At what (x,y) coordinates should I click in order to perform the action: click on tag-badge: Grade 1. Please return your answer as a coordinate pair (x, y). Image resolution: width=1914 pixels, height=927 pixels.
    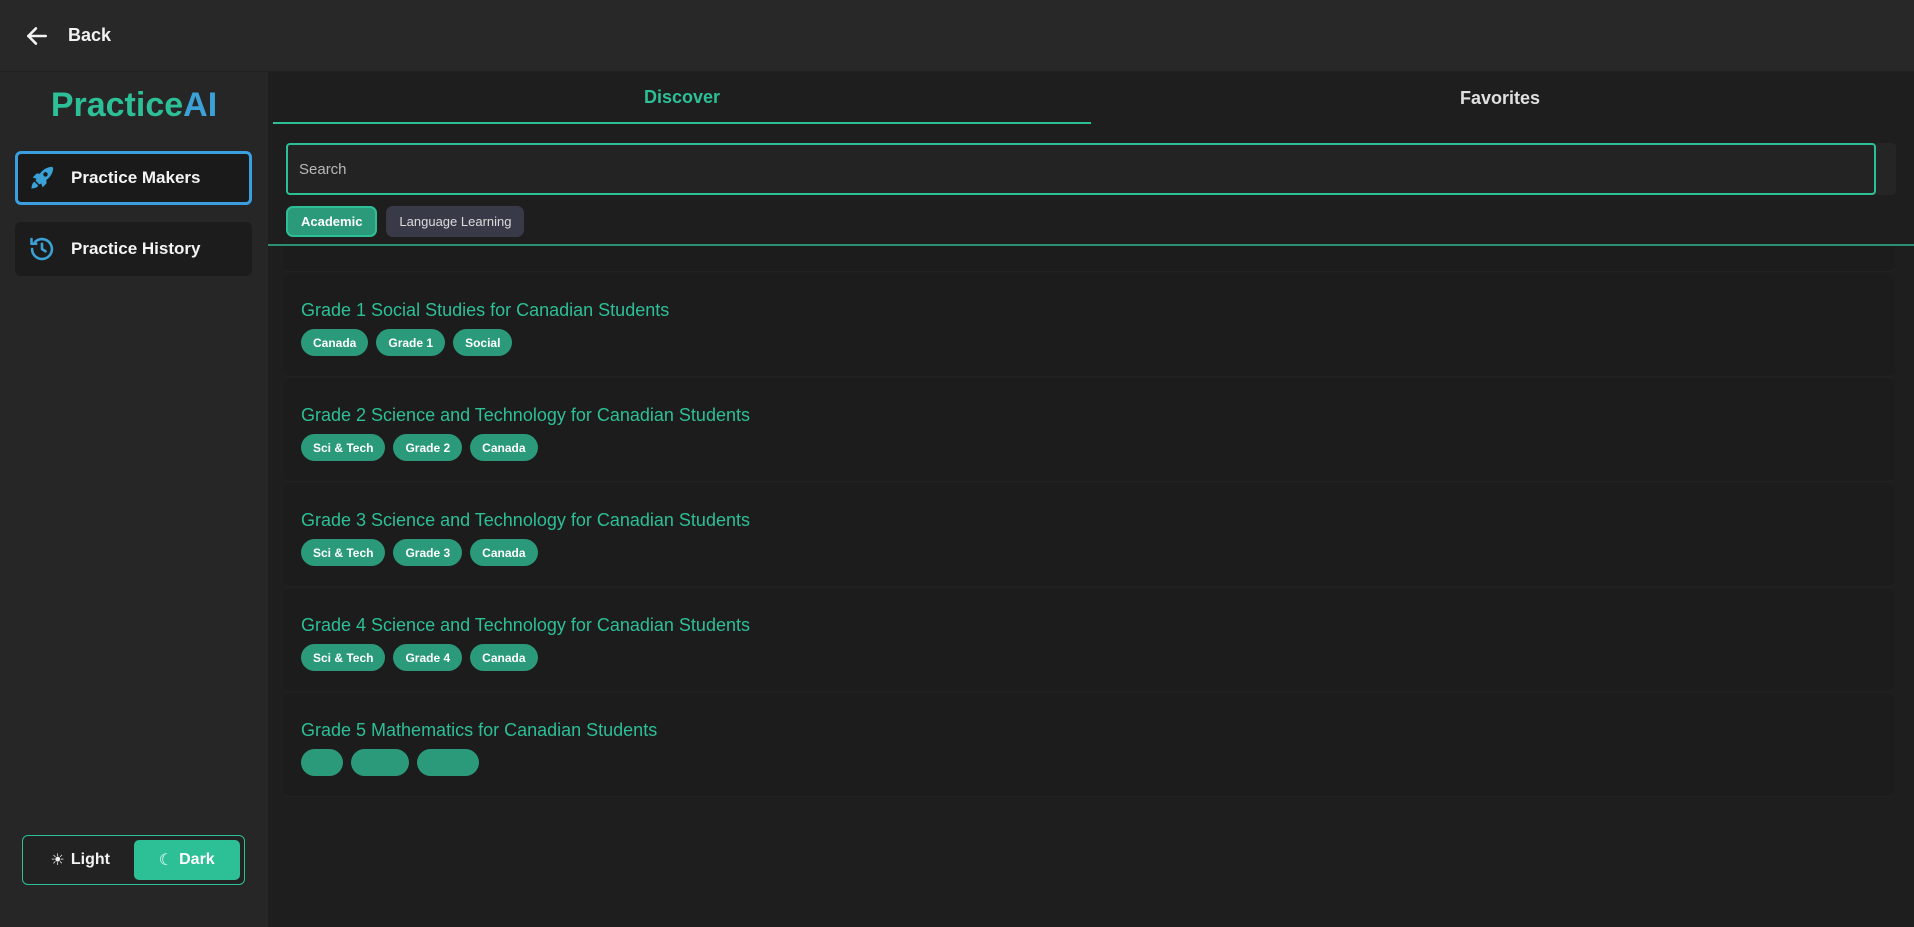
    Looking at the image, I should click on (411, 342).